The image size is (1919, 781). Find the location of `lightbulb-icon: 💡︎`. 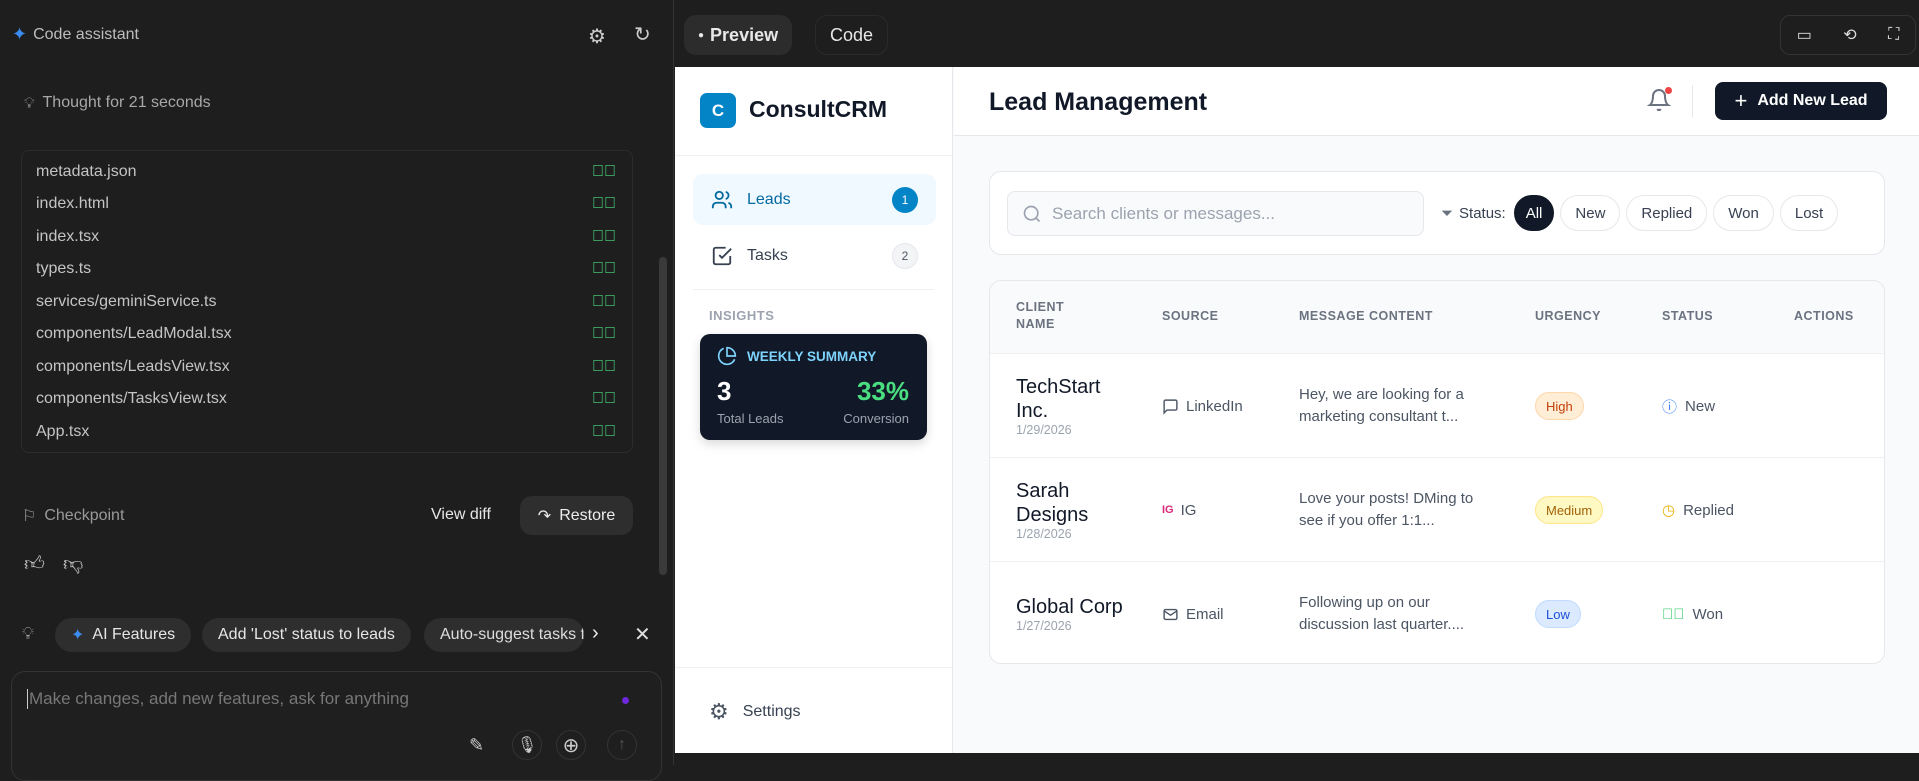

lightbulb-icon: 💡︎ is located at coordinates (29, 103).